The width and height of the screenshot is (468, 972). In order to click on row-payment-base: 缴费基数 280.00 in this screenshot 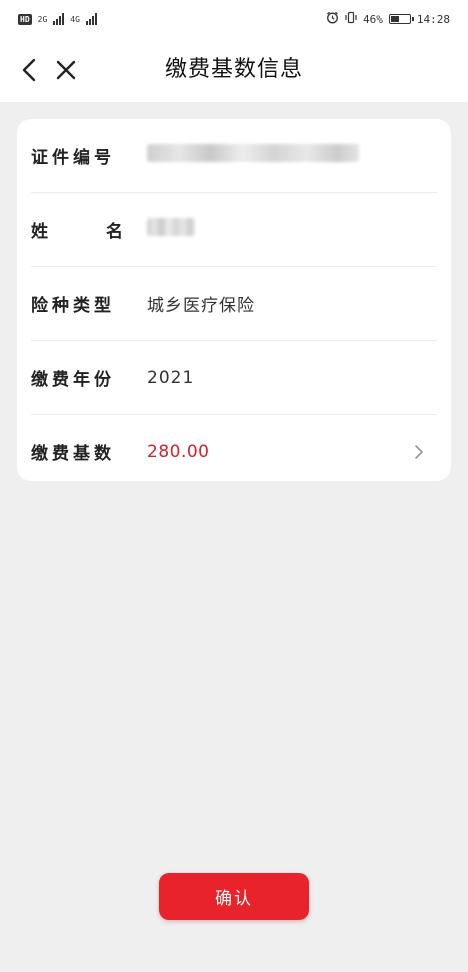, I will do `click(234, 451)`.